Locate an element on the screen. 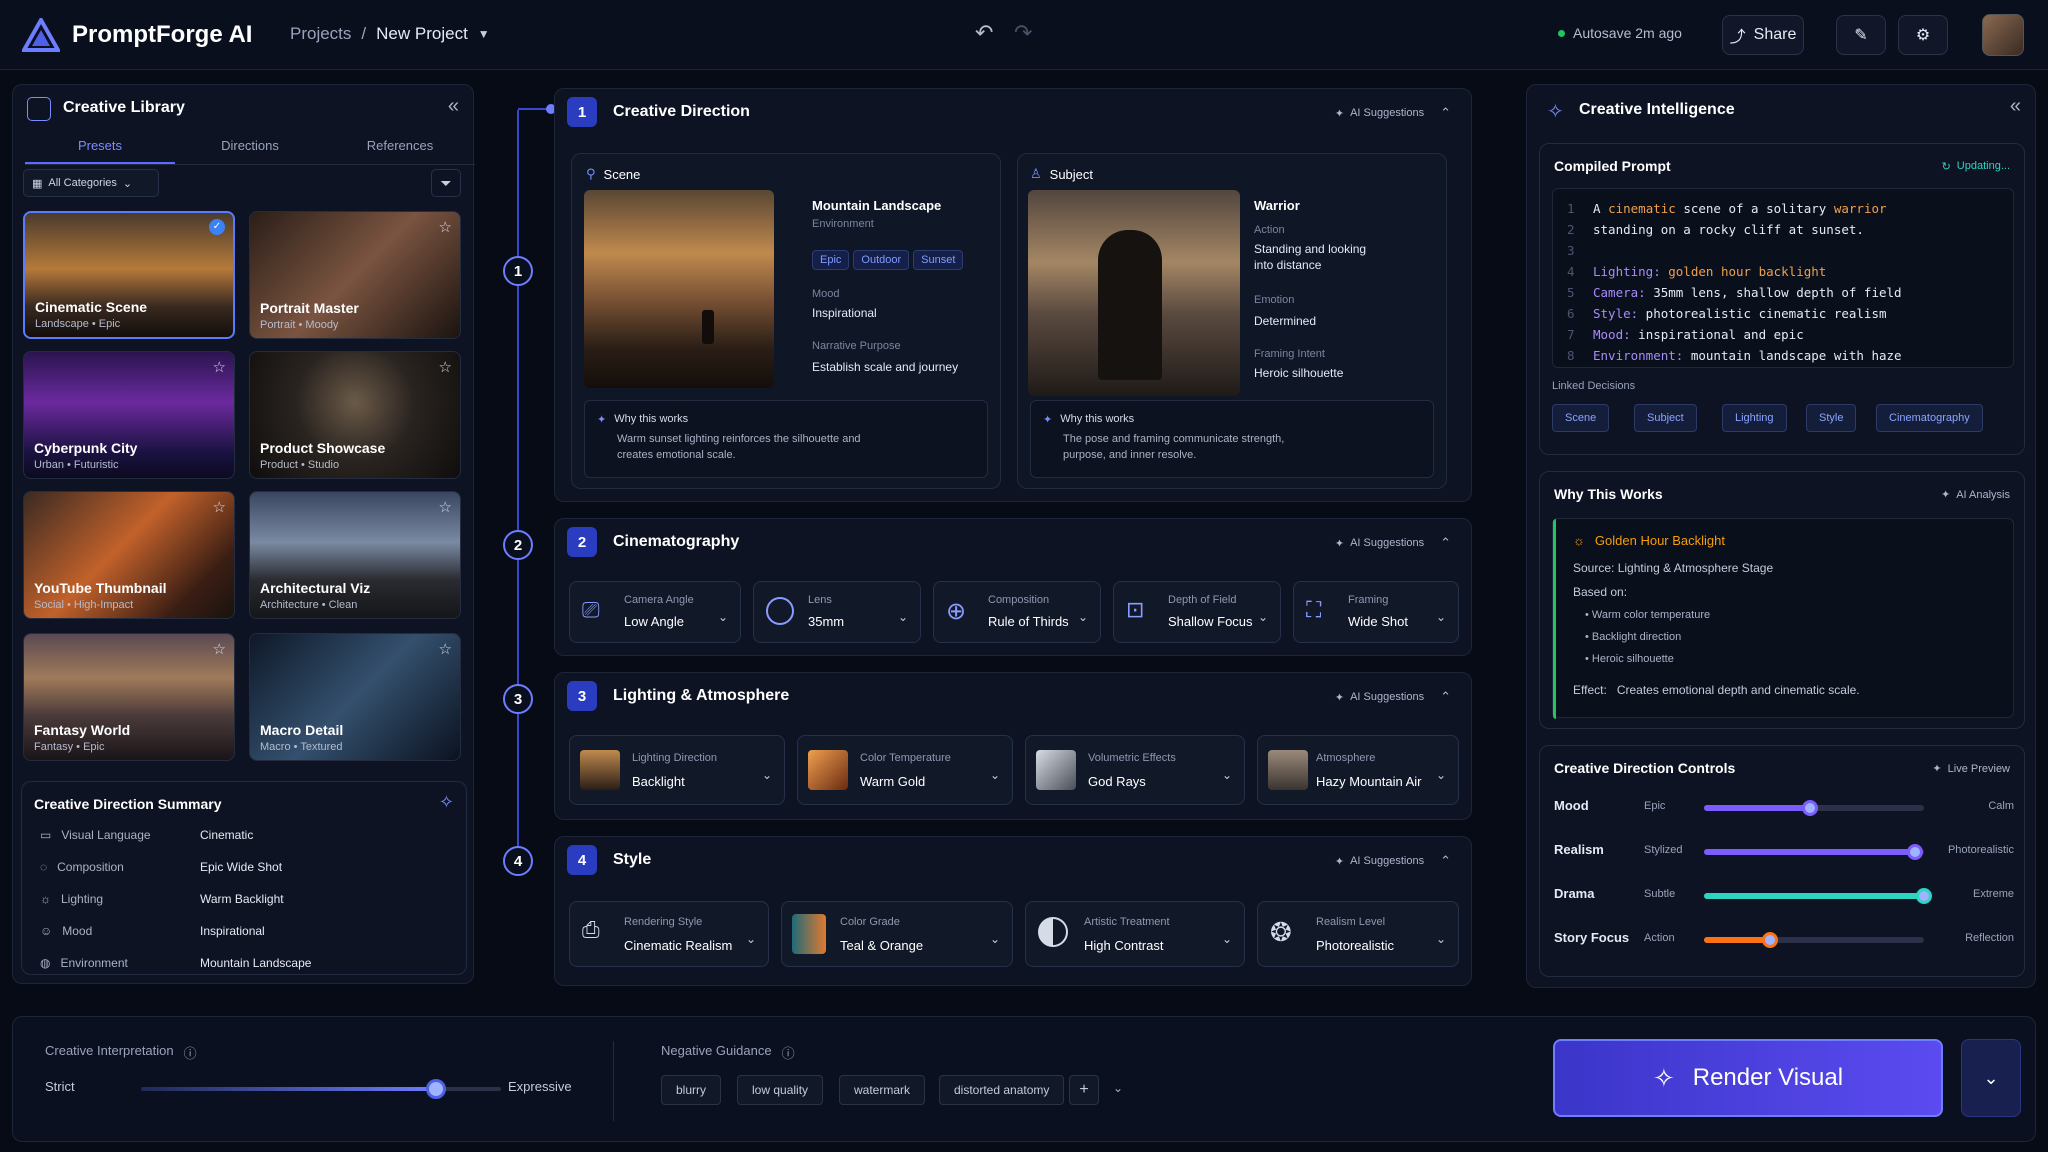 Image resolution: width=2048 pixels, height=1152 pixels. share-button: ⤴ Share is located at coordinates (1763, 35).